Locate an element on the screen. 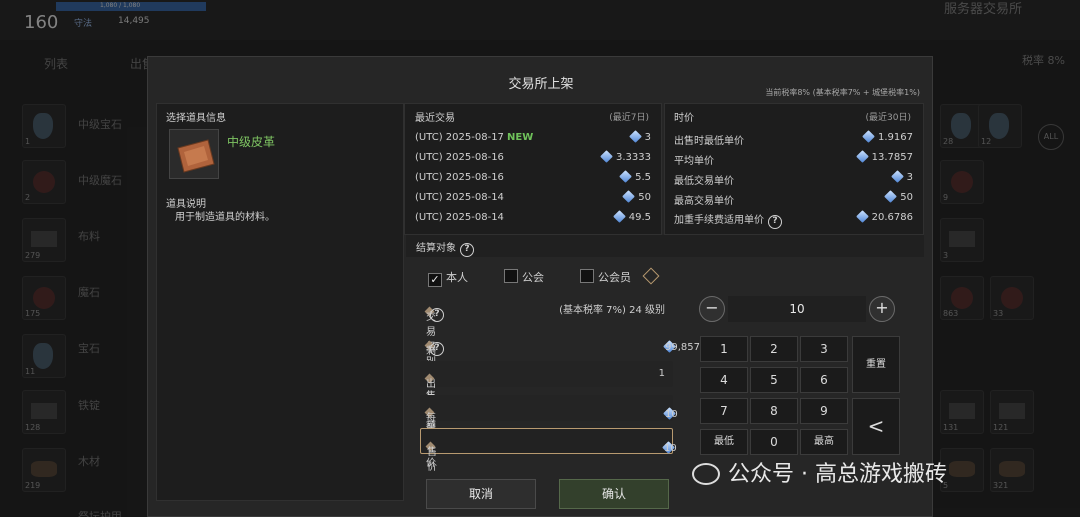  key-max: 最高 is located at coordinates (824, 442).